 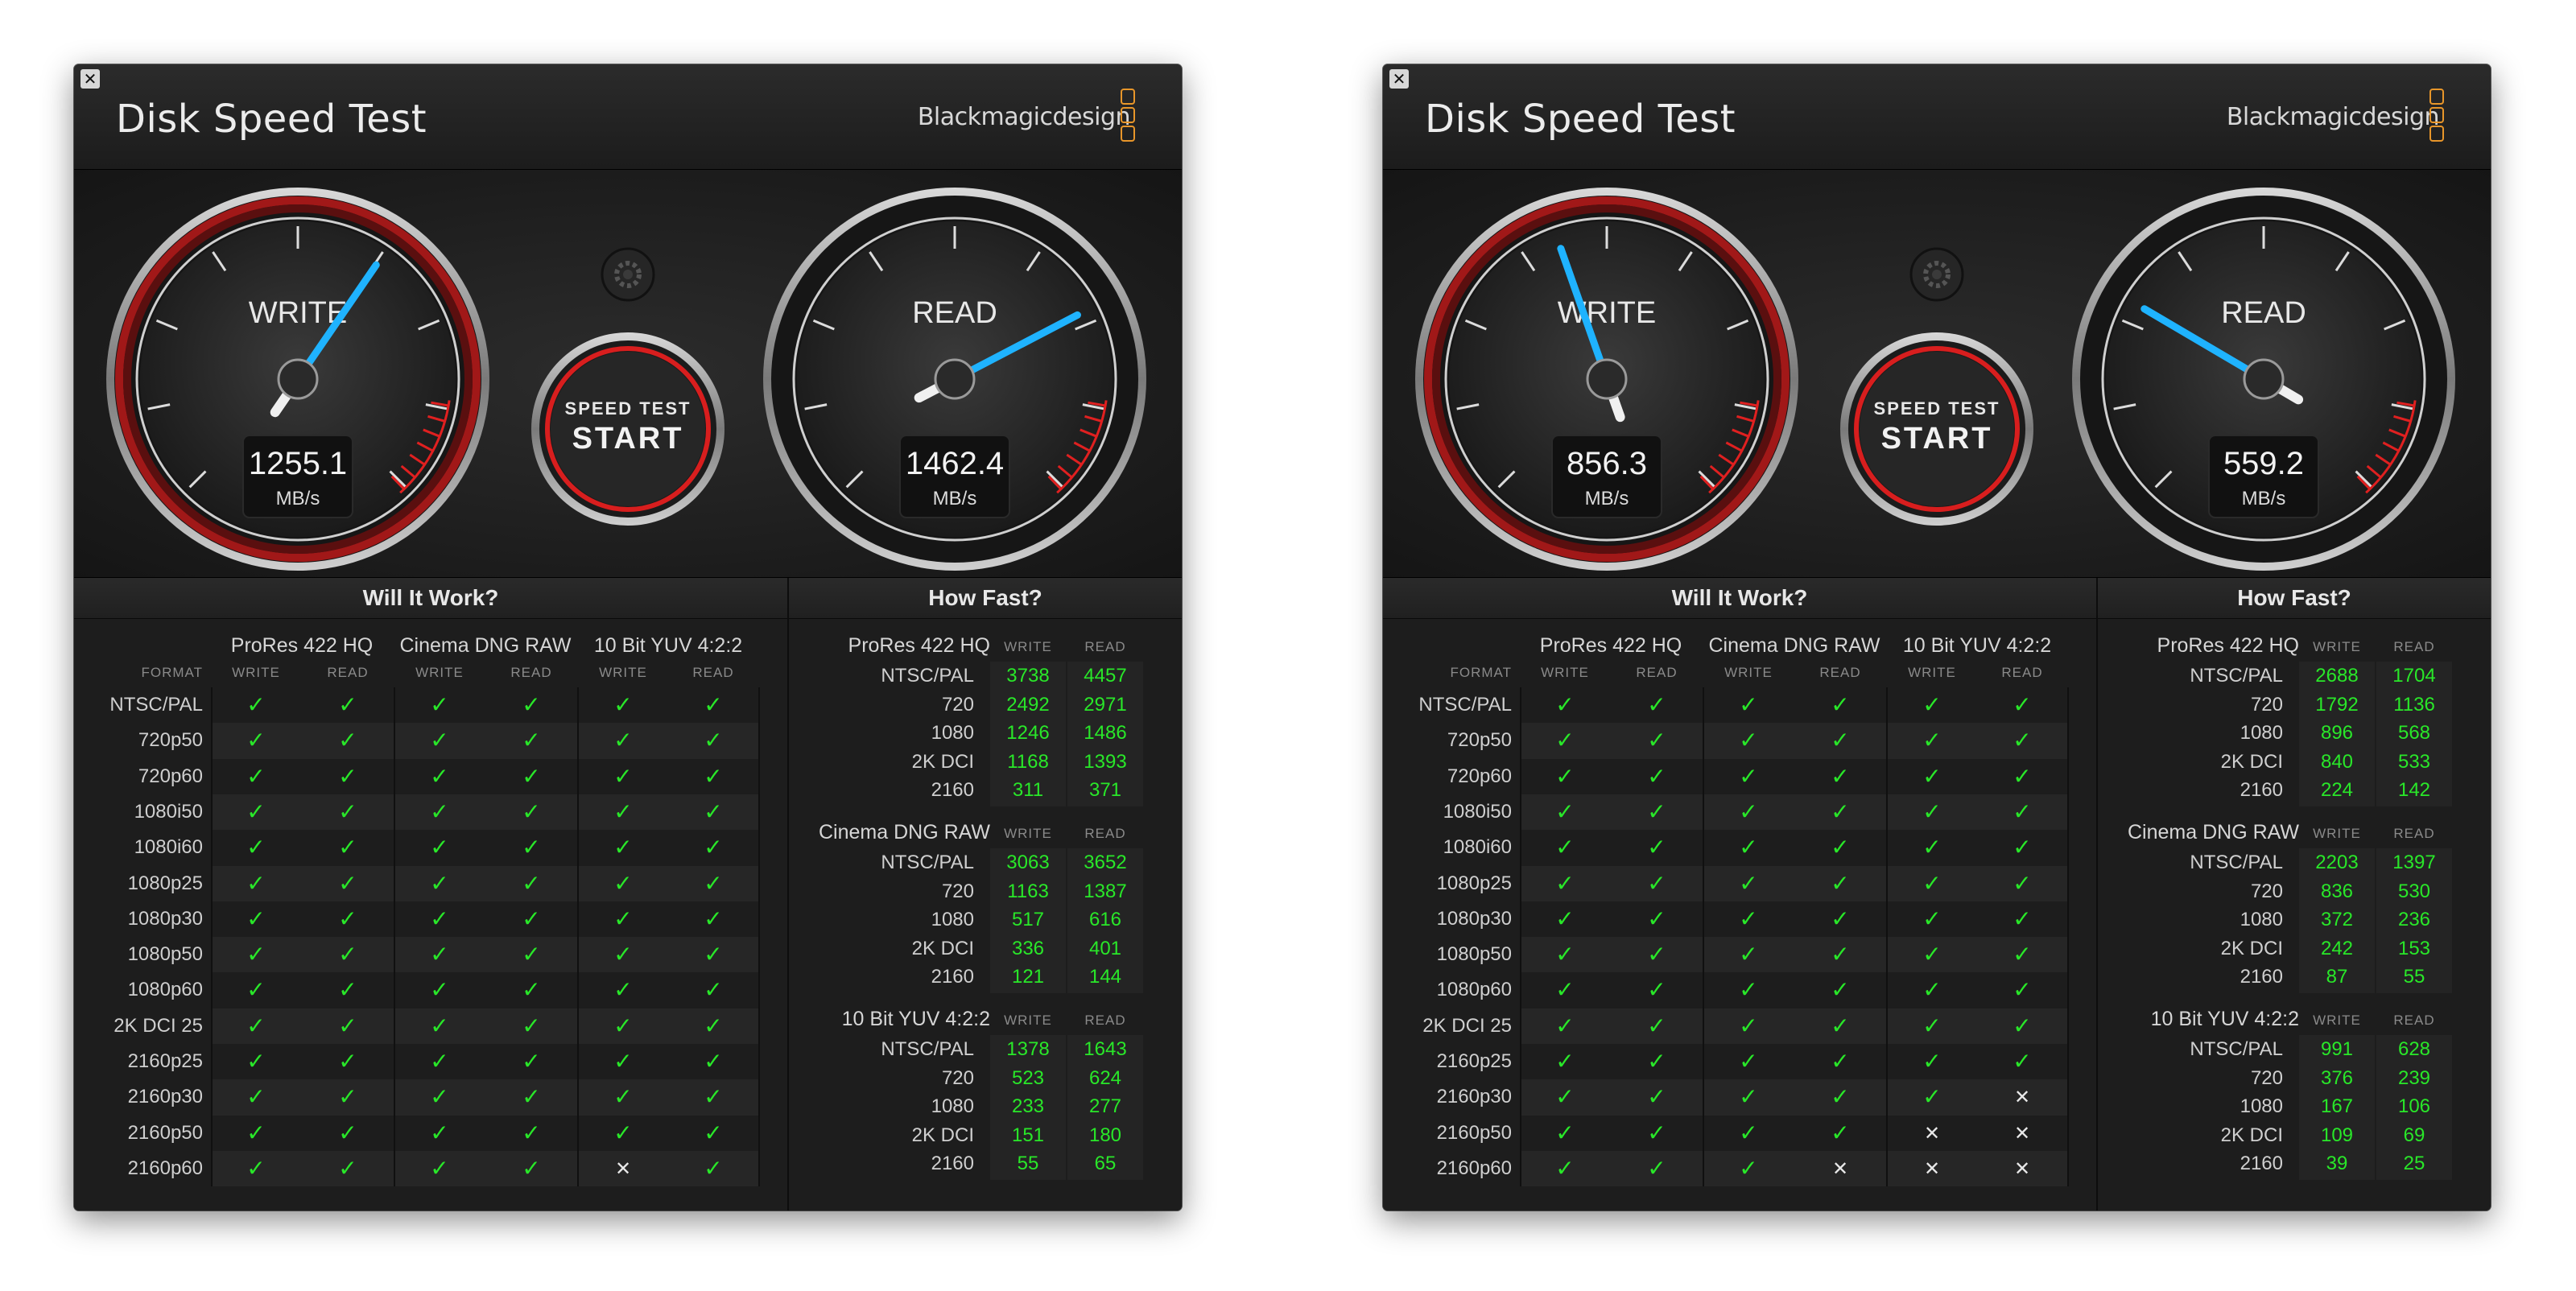 I want to click on read-fps-value: 153, so click(x=2414, y=948).